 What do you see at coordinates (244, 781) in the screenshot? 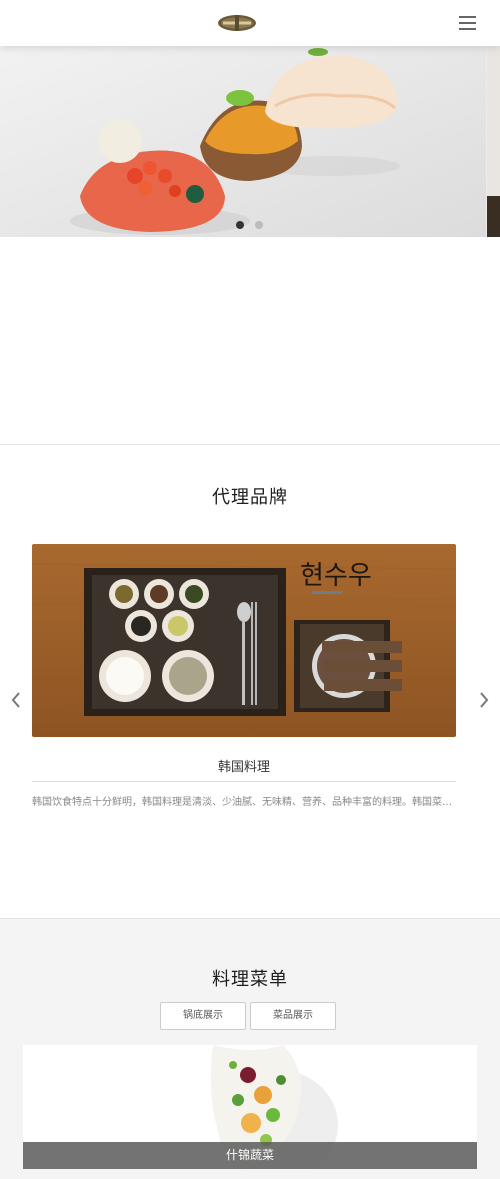
I see `brand-item-divider` at bounding box center [244, 781].